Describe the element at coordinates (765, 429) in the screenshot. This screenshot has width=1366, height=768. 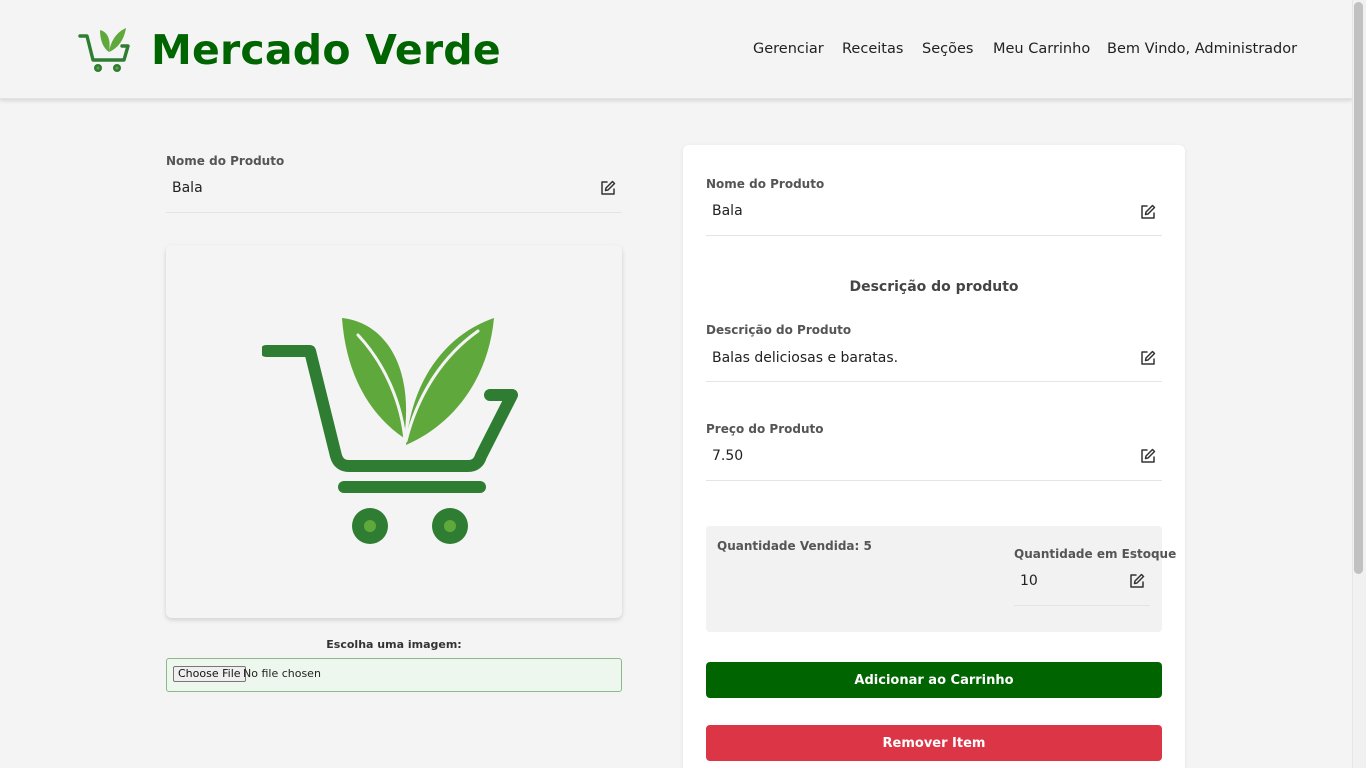
I see `price-label: Preço do Produto` at that location.